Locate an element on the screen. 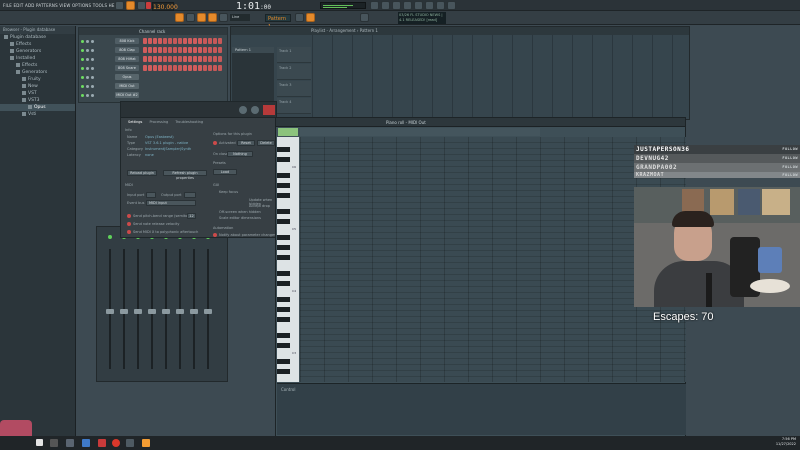 The width and height of the screenshot is (800, 450). browser-item: New is located at coordinates (37, 86).